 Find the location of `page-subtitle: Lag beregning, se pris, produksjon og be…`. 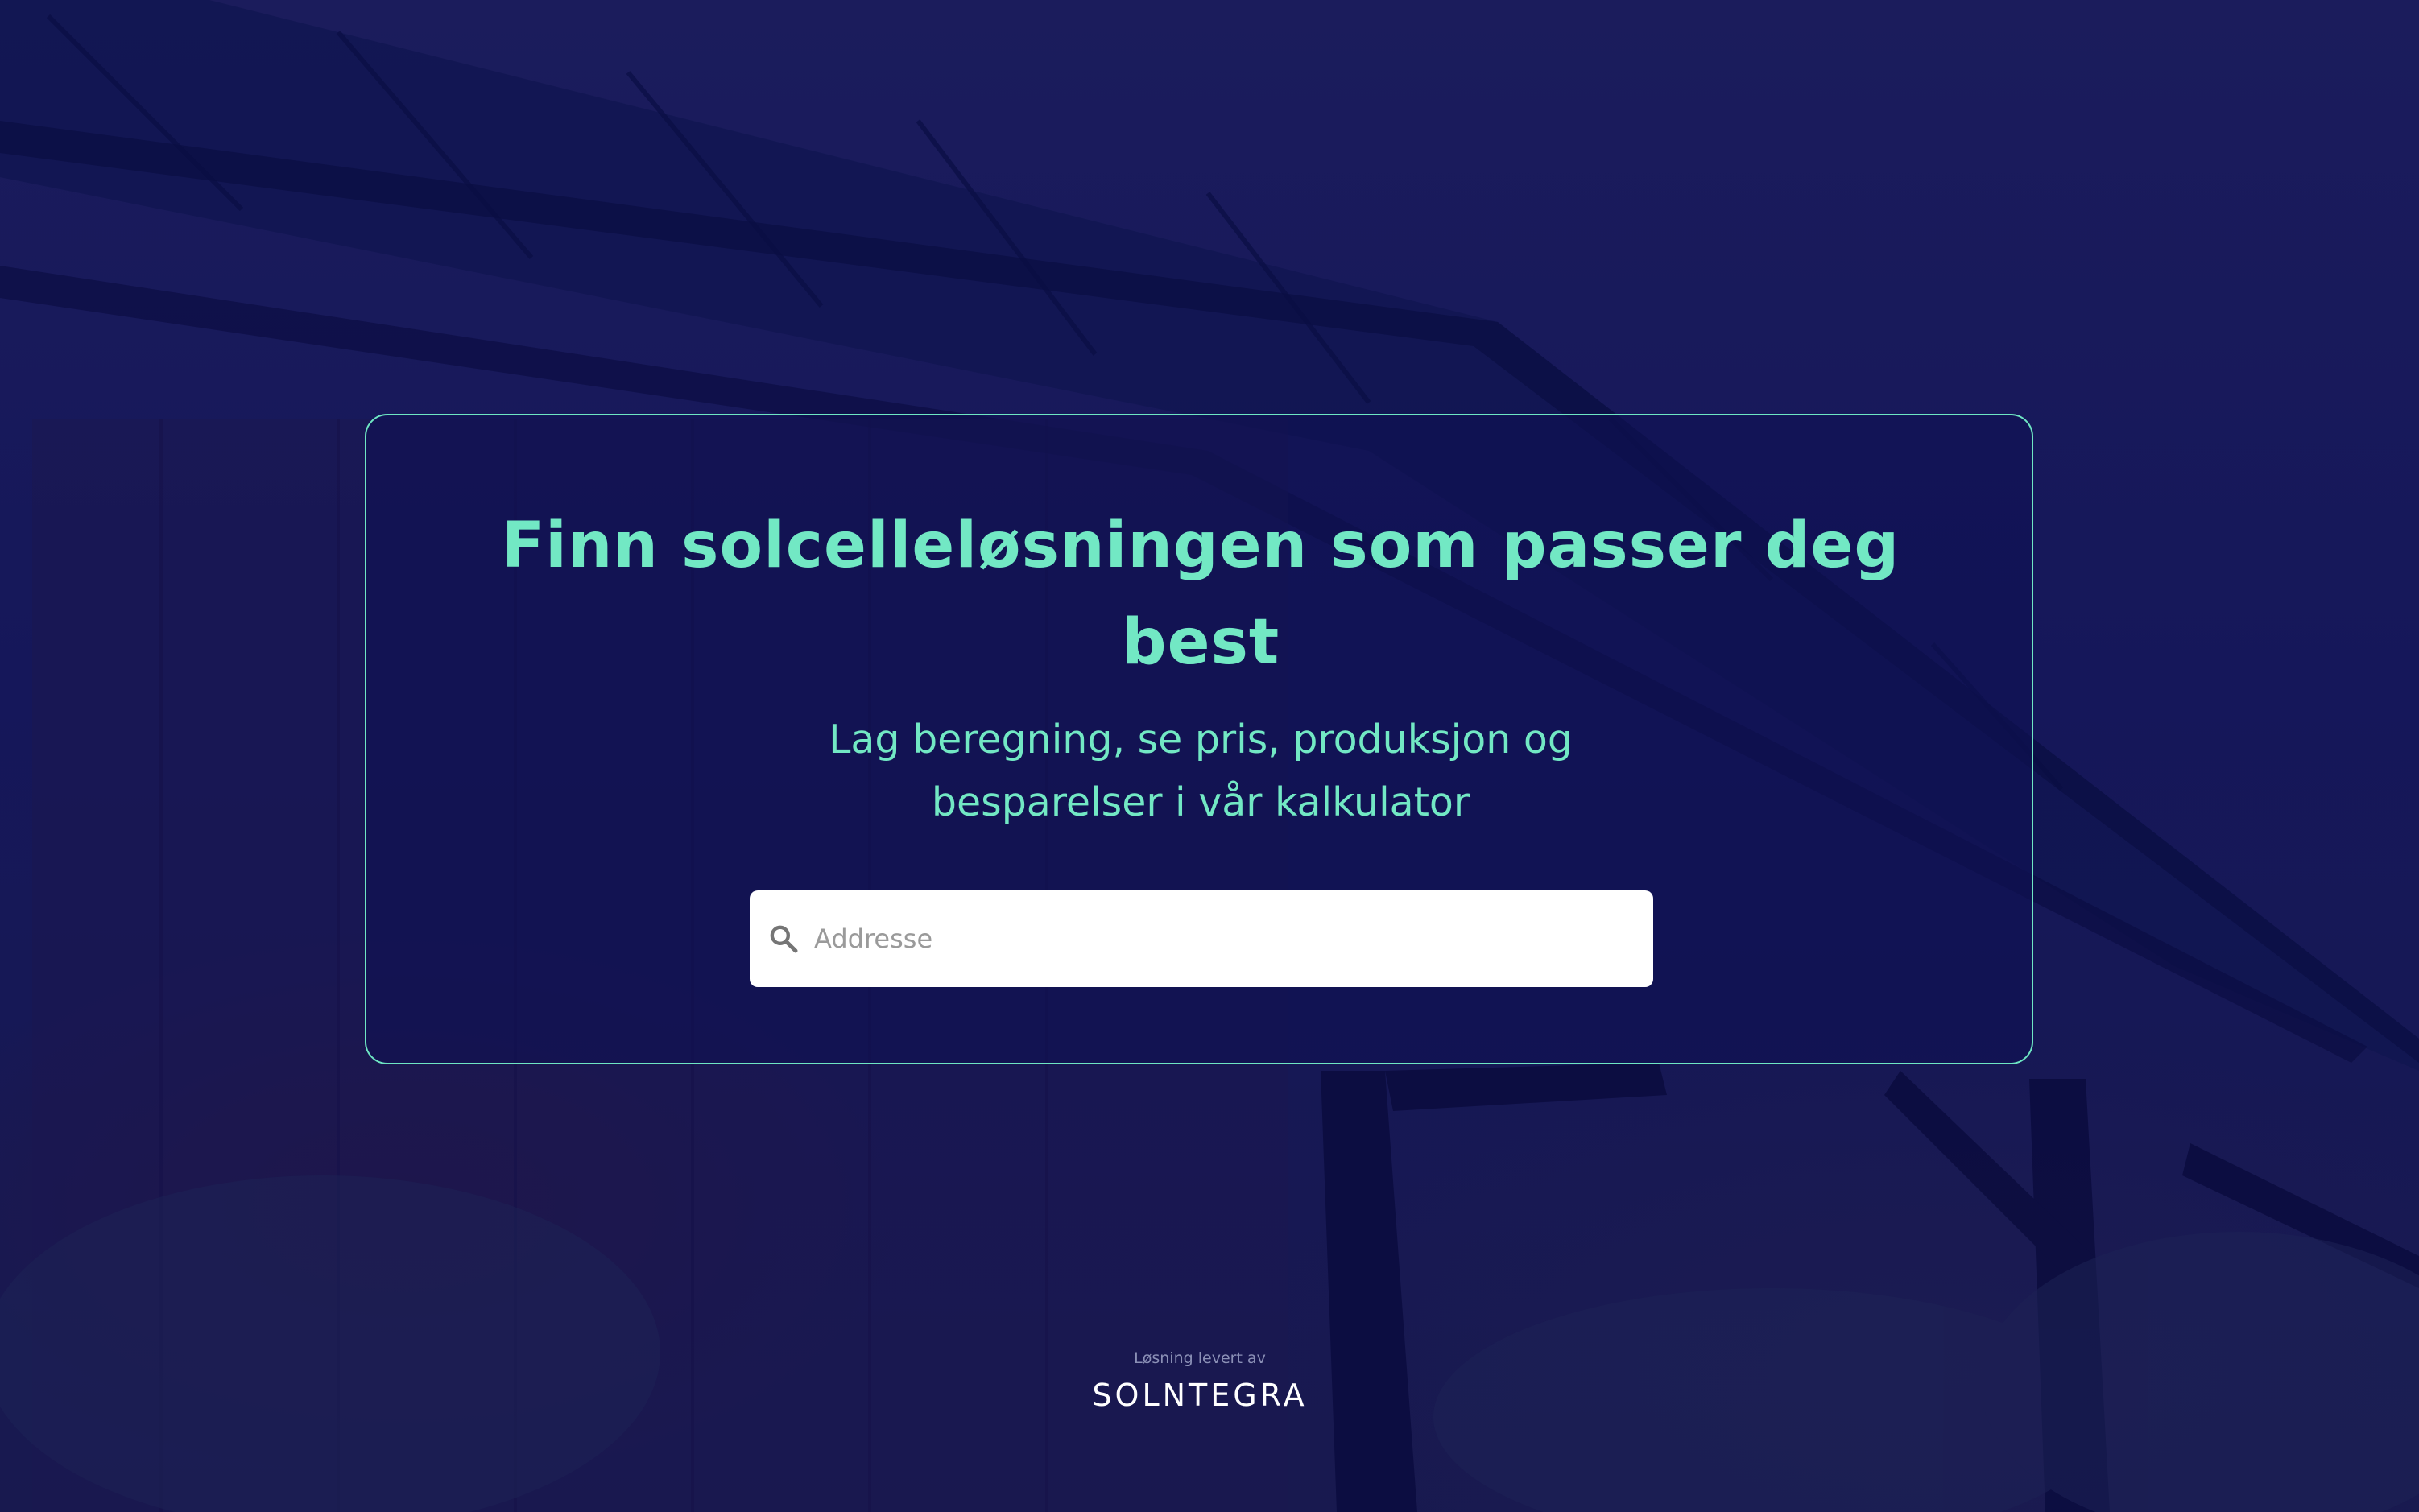

page-subtitle: Lag beregning, se pris, produksjon og be… is located at coordinates (1200, 771).